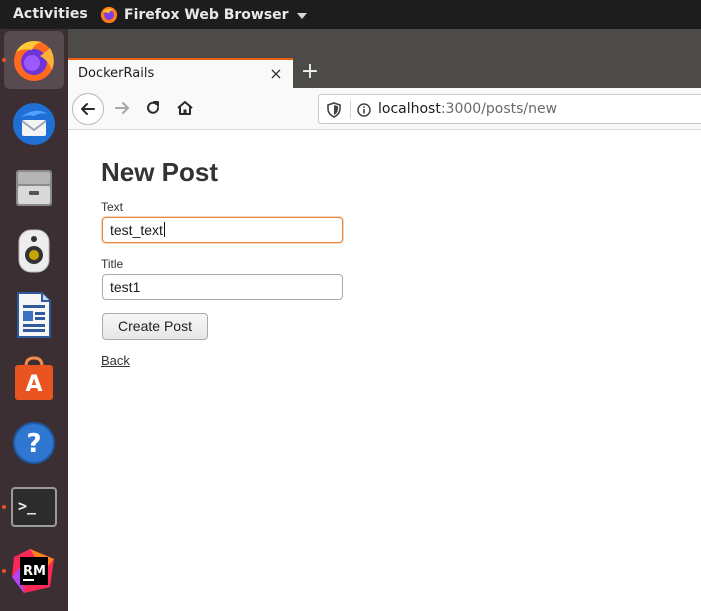 The image size is (701, 611). What do you see at coordinates (112, 207) in the screenshot?
I see `text-field-label: Text` at bounding box center [112, 207].